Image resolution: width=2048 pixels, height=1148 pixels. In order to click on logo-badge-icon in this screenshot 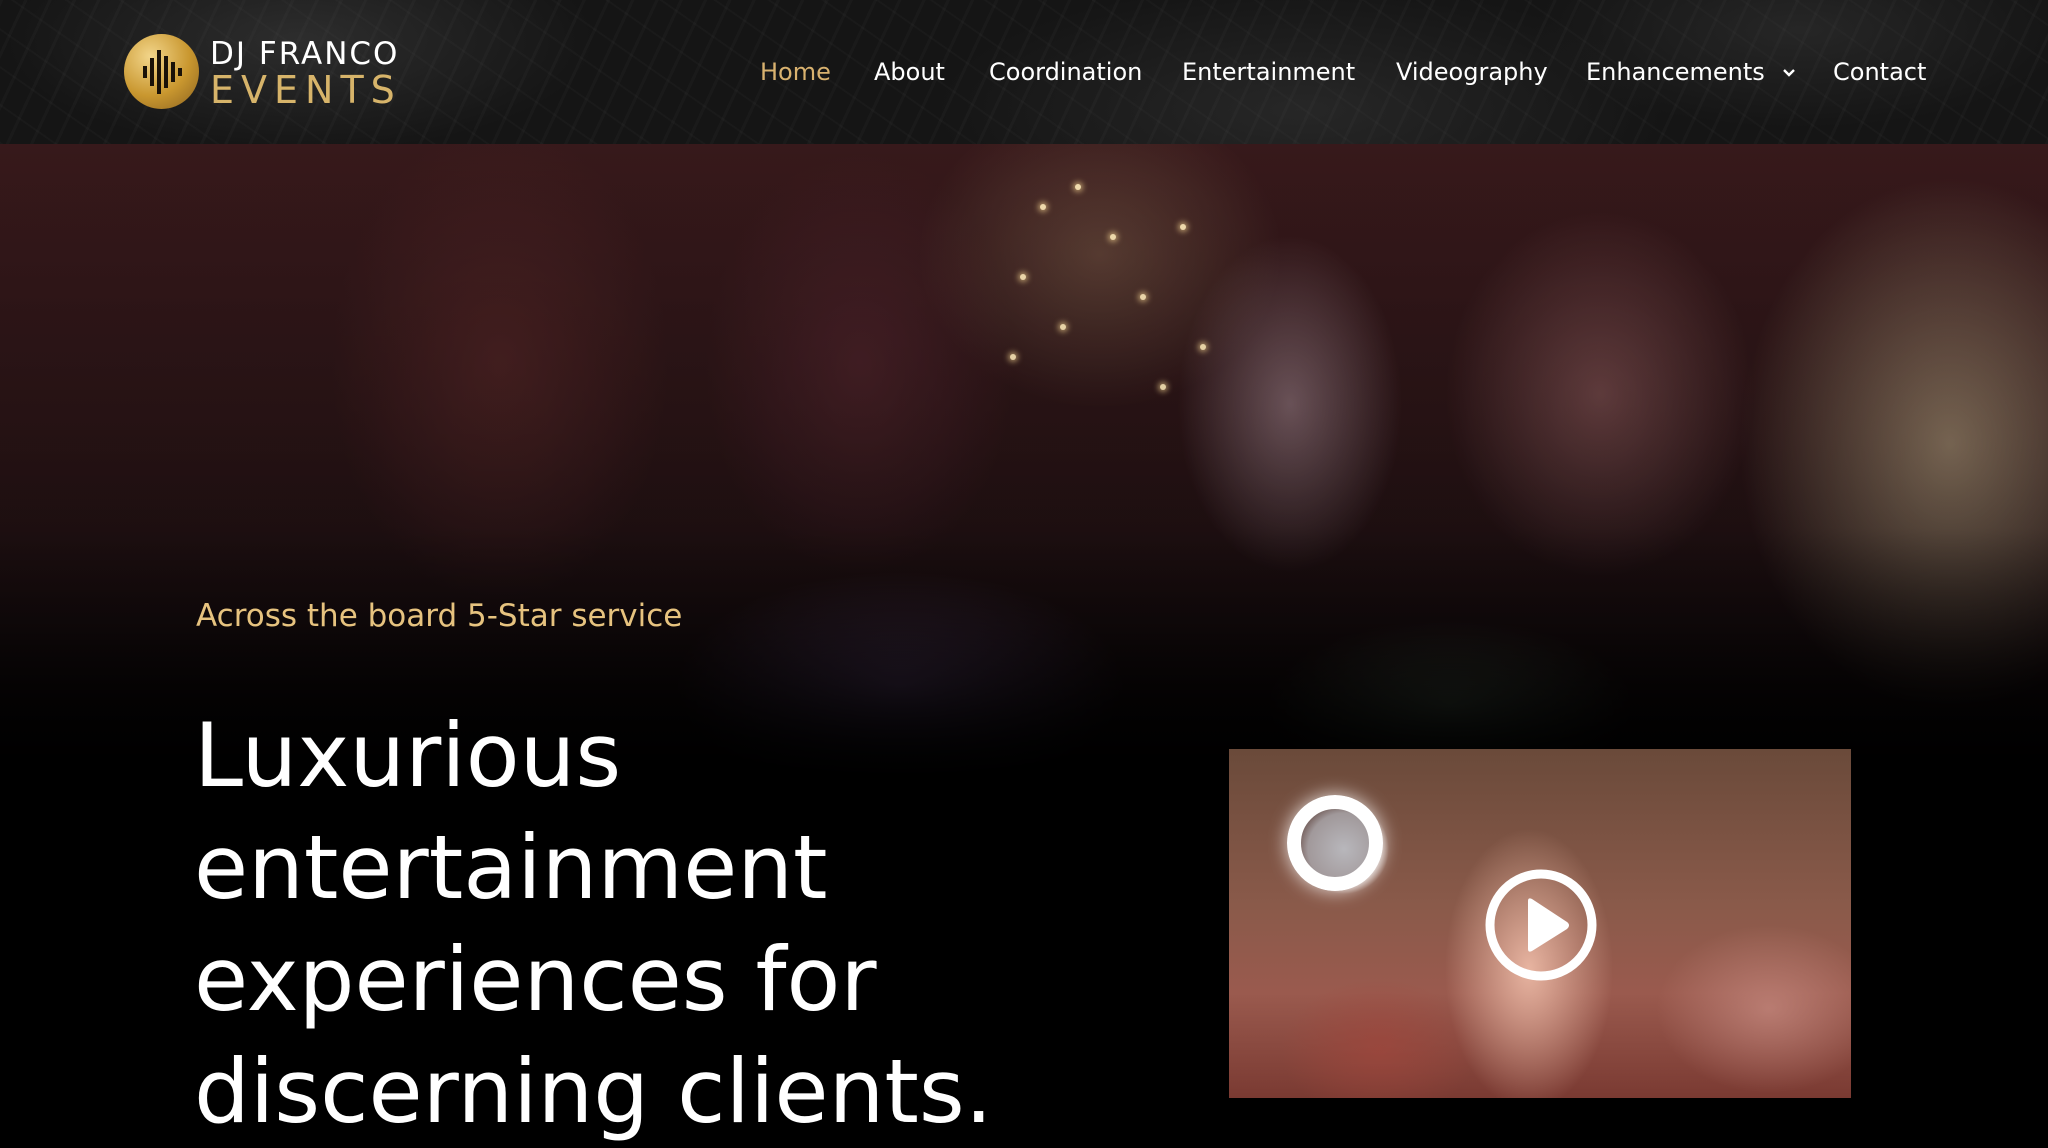, I will do `click(161, 71)`.